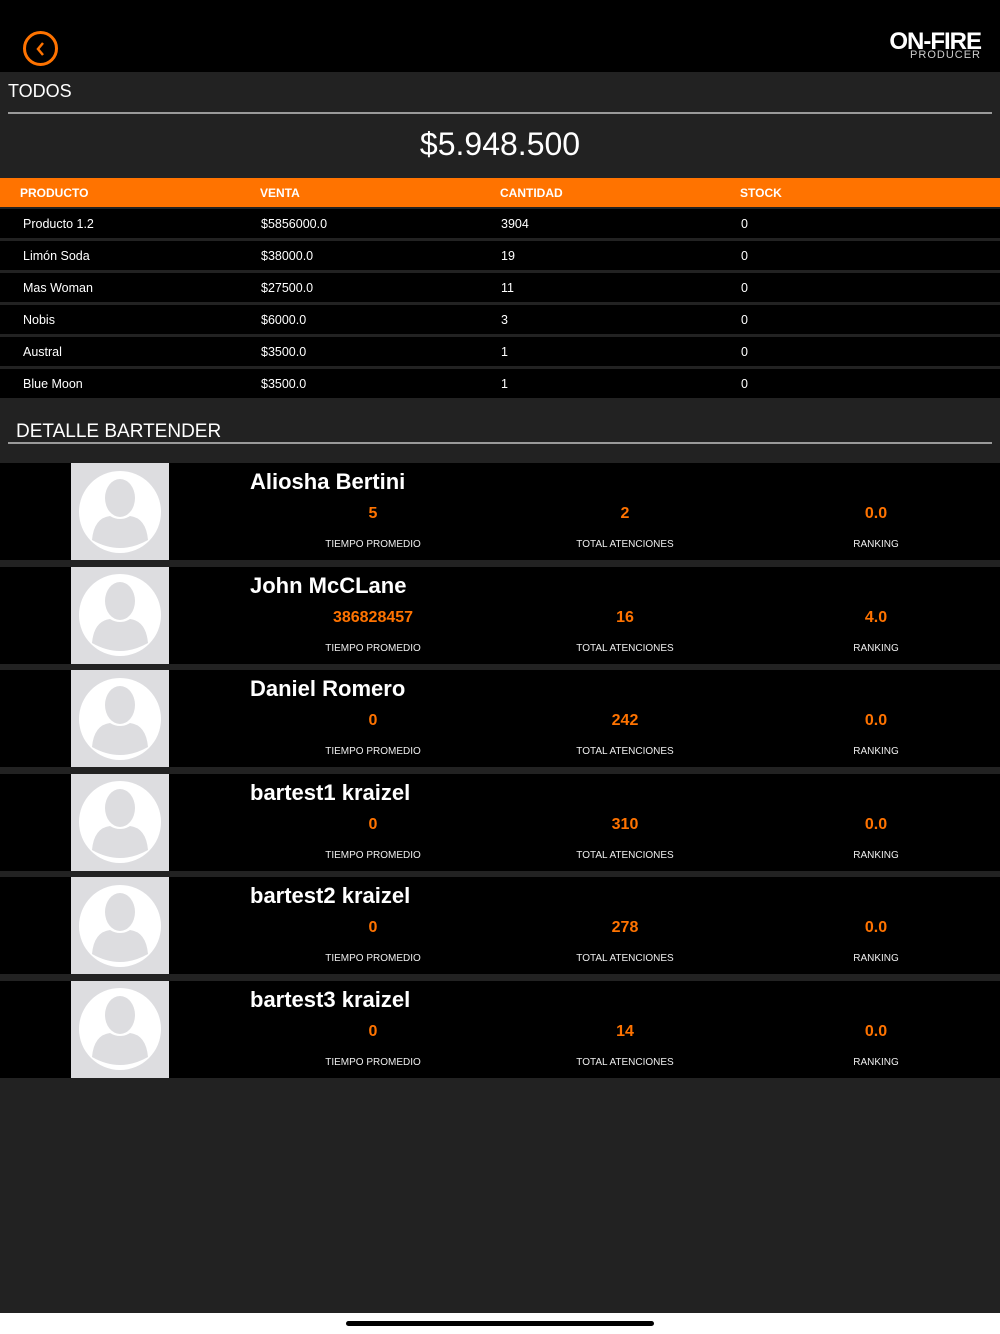 The height and width of the screenshot is (1334, 1000). What do you see at coordinates (54, 192) in the screenshot?
I see `column-header: PRODUCTO` at bounding box center [54, 192].